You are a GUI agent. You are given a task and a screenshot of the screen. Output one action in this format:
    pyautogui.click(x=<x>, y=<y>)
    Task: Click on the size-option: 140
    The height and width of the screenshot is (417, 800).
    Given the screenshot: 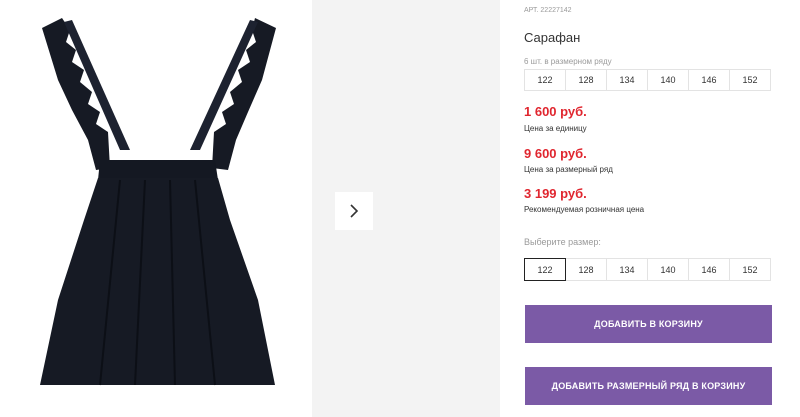 What is the action you would take?
    pyautogui.click(x=668, y=269)
    